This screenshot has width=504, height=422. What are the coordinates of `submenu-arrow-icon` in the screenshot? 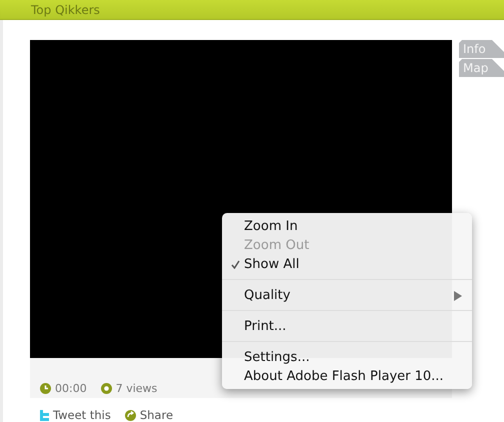 It's located at (458, 296).